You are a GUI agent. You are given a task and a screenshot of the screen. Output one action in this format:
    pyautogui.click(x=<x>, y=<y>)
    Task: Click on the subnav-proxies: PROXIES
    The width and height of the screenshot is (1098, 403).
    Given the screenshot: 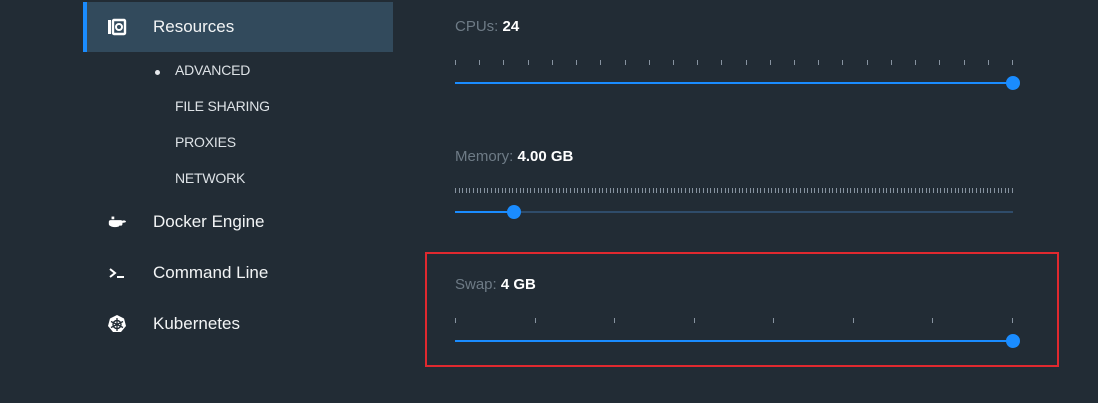 What is the action you would take?
    pyautogui.click(x=205, y=142)
    